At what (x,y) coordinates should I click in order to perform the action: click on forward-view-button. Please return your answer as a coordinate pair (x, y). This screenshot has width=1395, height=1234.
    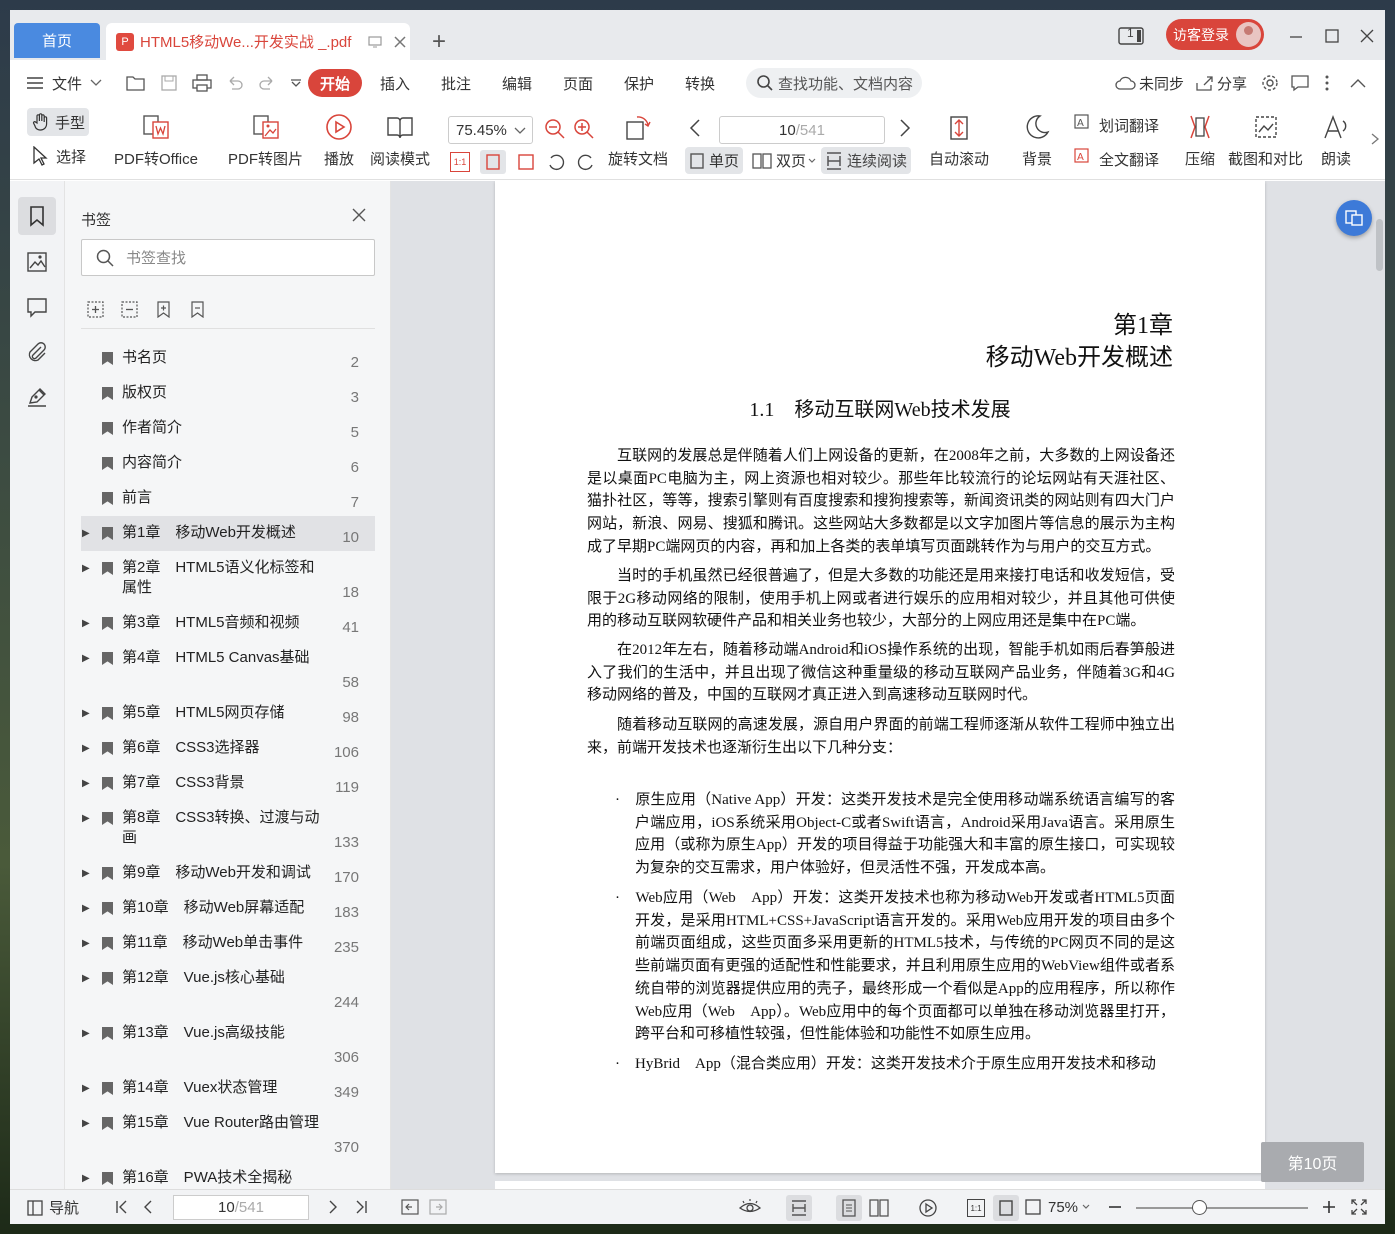
    Looking at the image, I should click on (438, 1207).